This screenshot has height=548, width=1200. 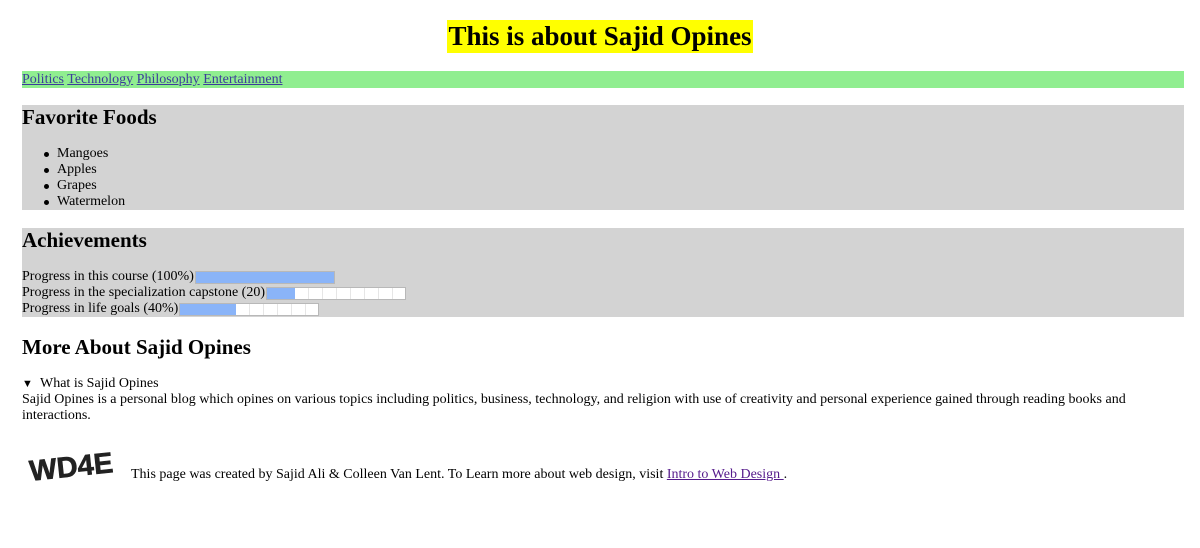 I want to click on intro-web-design-link: Intro to Web Design, so click(x=725, y=474).